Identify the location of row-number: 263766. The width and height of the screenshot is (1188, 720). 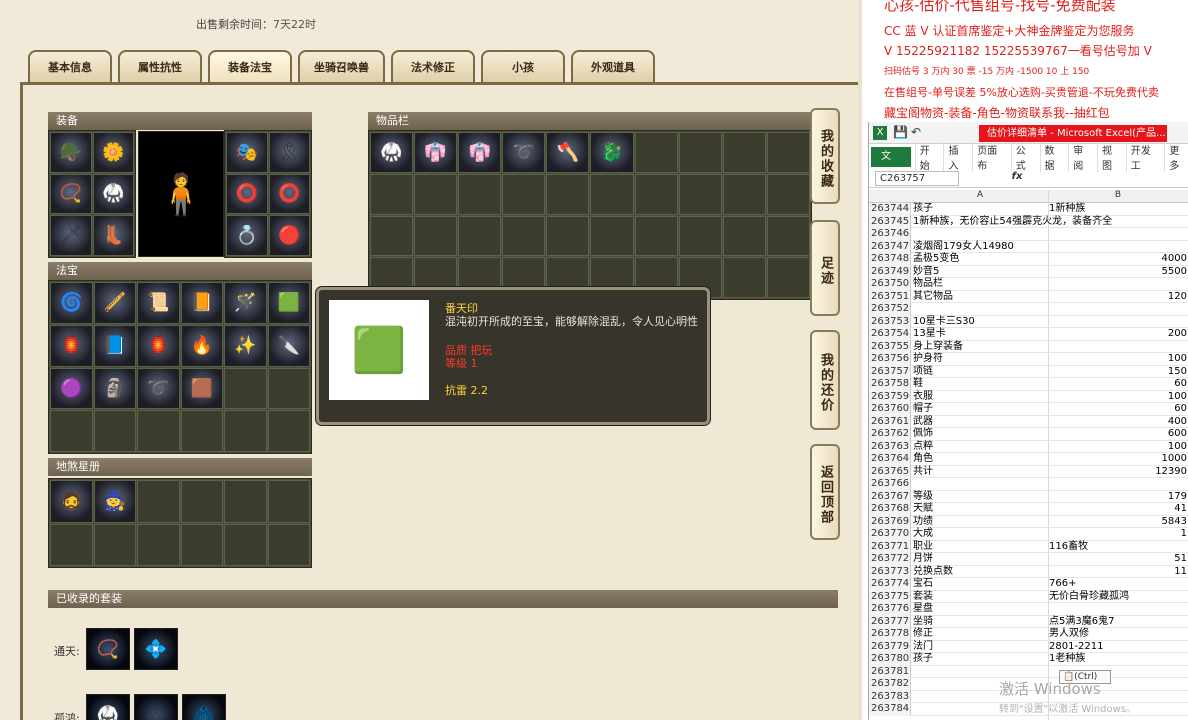
(890, 484).